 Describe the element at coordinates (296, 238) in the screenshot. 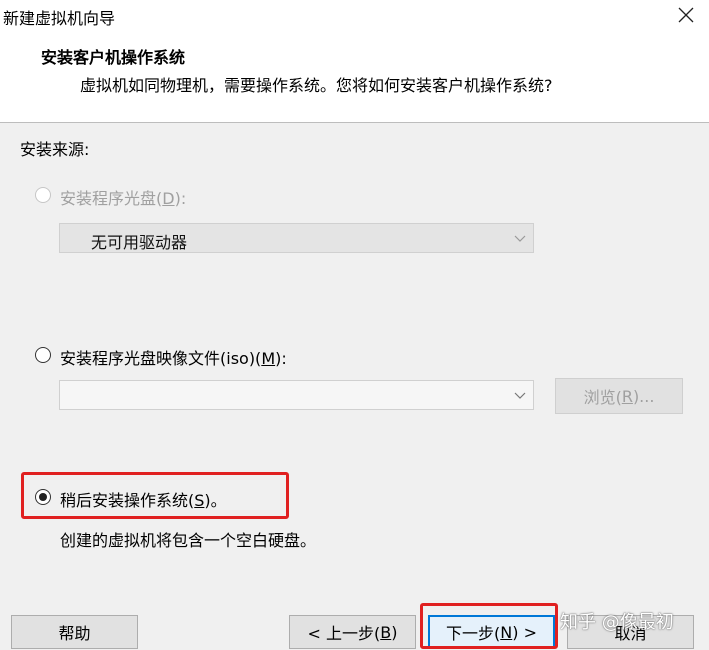

I see `drive-select: 无可用驱动器` at that location.